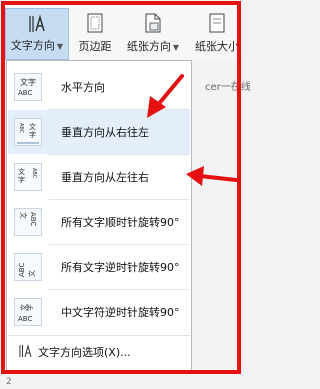 The width and height of the screenshot is (320, 389). Describe the element at coordinates (192, 130) in the screenshot. I see `annotation-overlay` at that location.